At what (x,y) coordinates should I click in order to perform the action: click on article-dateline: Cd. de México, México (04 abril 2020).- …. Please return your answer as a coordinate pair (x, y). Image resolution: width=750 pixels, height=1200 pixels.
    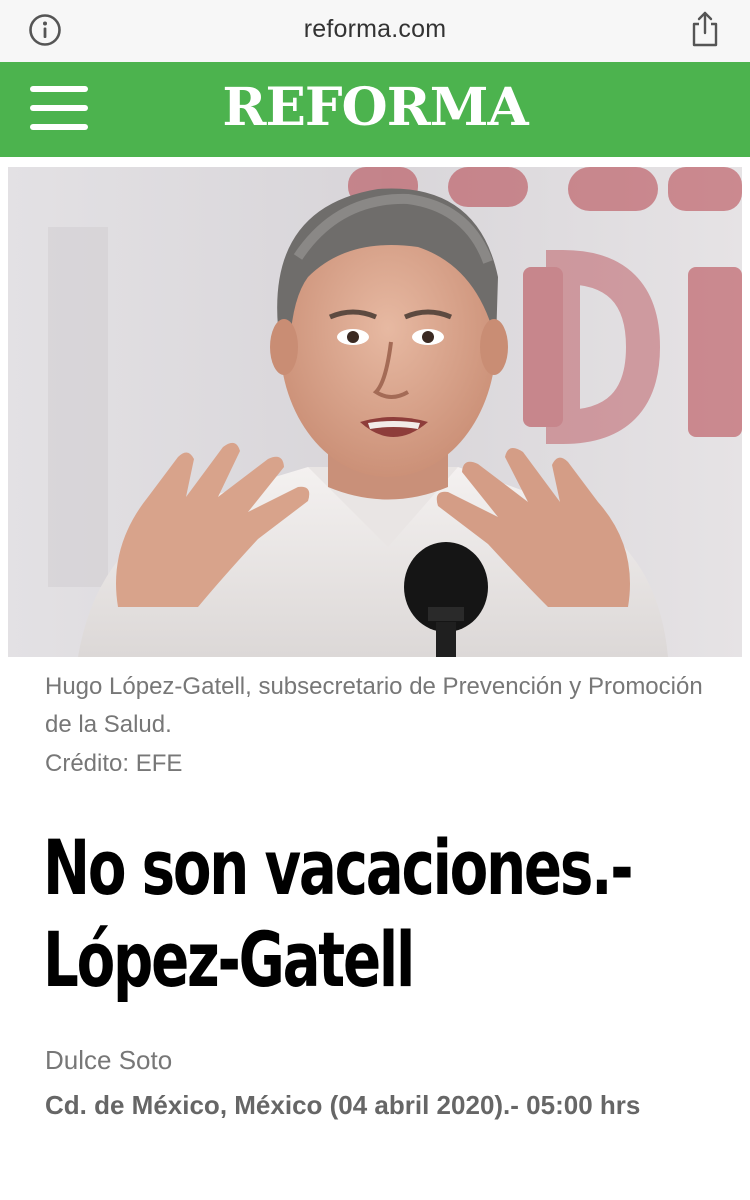
    Looking at the image, I should click on (343, 1105).